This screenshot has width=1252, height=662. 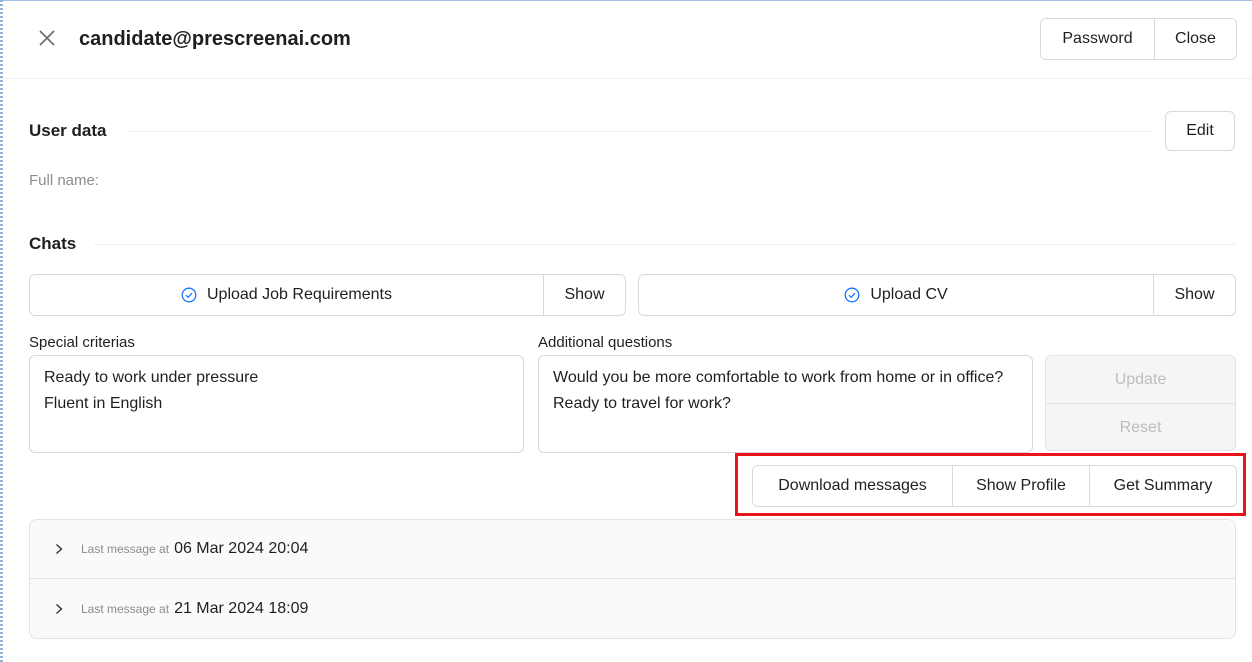 I want to click on update-reset-group: Update Reset, so click(x=1140, y=403).